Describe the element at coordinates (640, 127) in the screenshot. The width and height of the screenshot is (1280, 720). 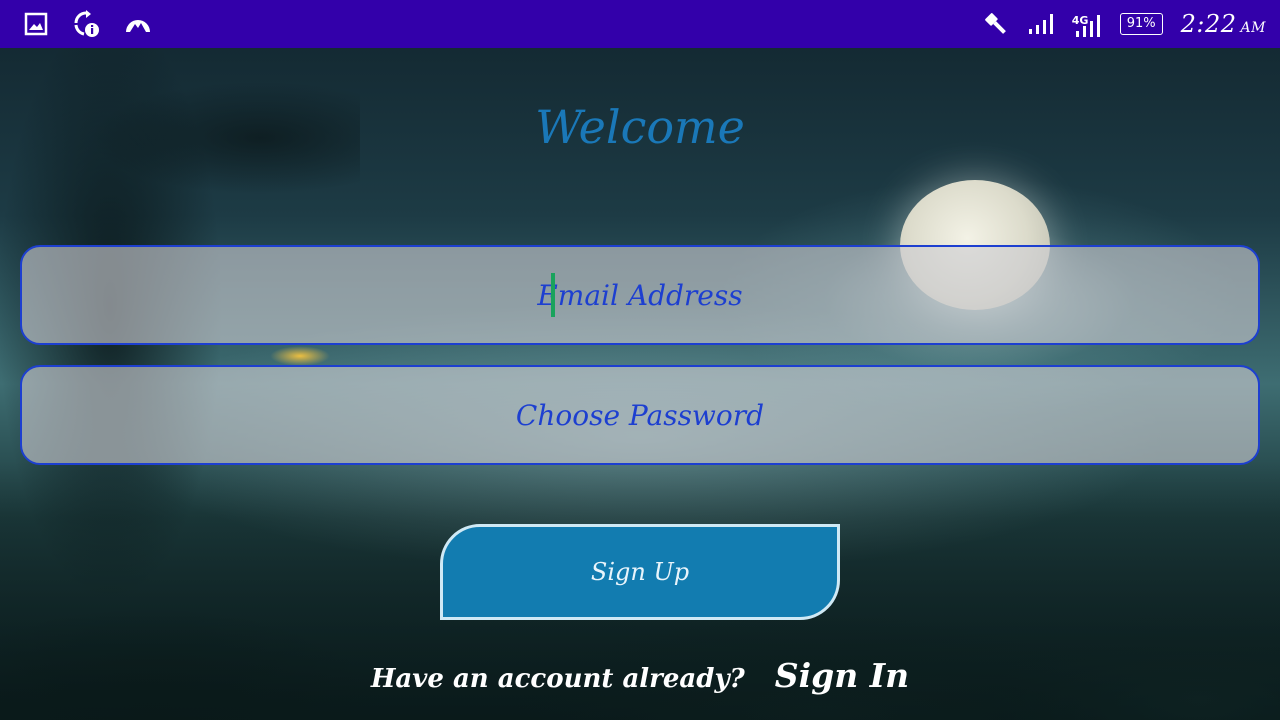
I see `page-title: Welcome` at that location.